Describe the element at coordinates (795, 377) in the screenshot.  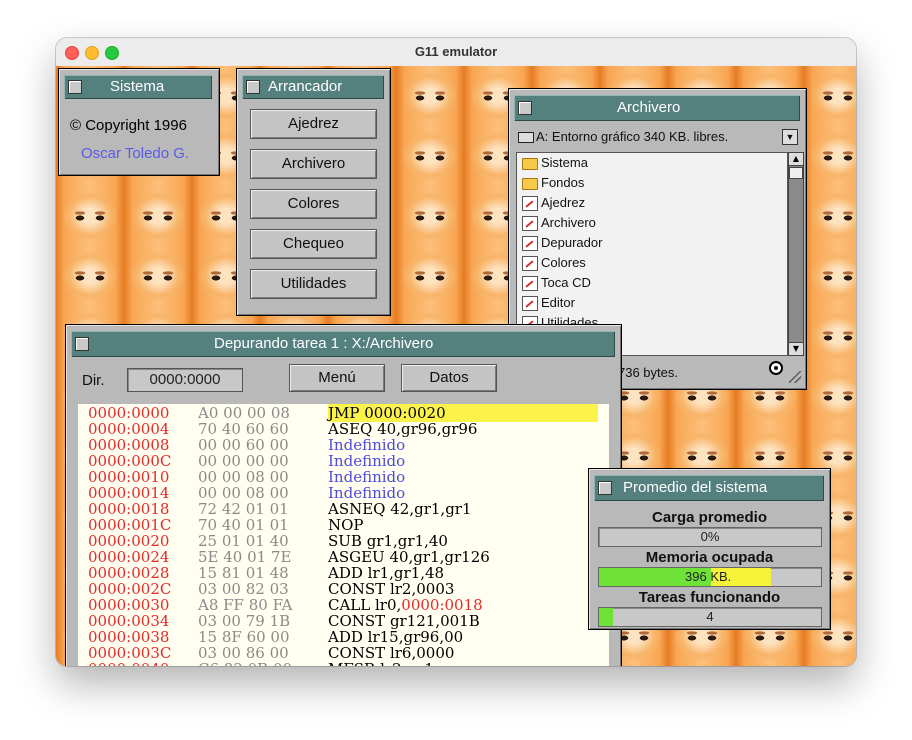
I see `resize-grip-icon` at that location.